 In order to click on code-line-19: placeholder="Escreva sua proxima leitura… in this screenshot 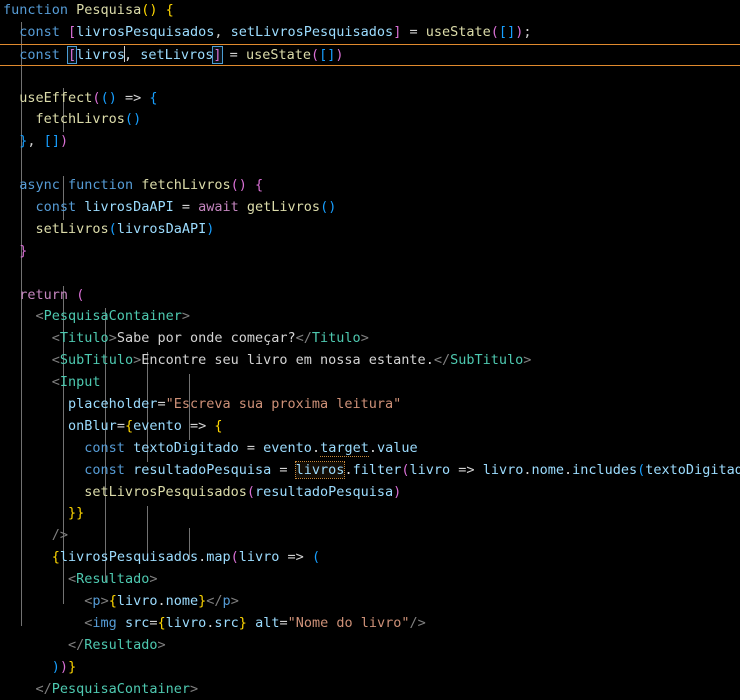, I will do `click(370, 405)`.